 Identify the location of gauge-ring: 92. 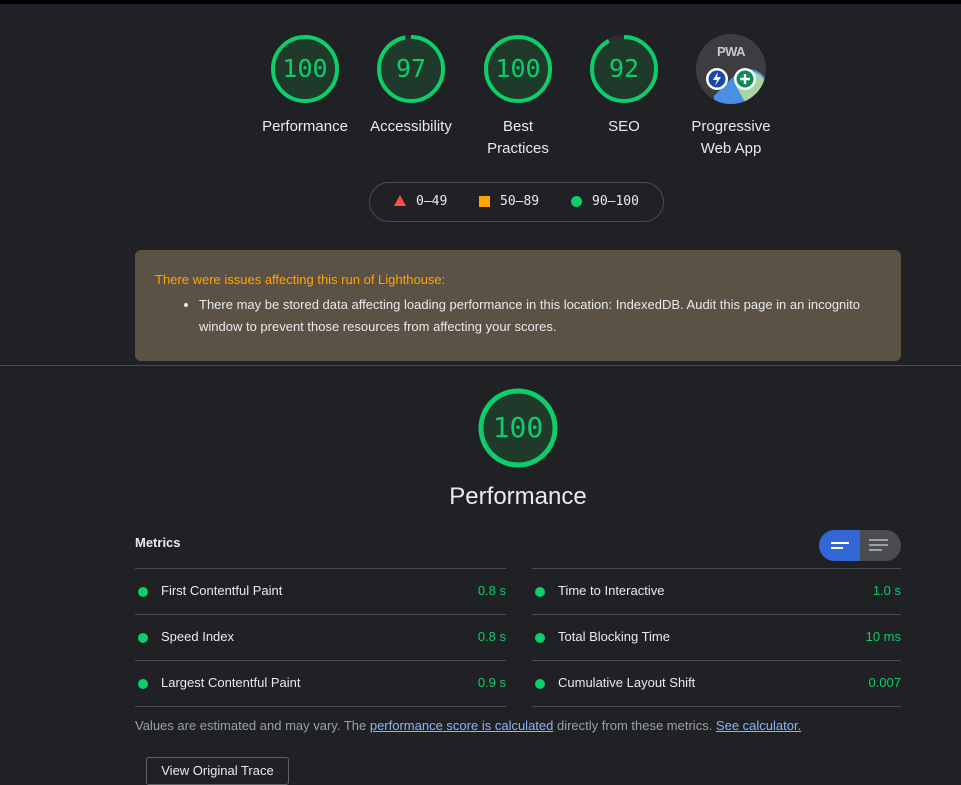
(624, 69).